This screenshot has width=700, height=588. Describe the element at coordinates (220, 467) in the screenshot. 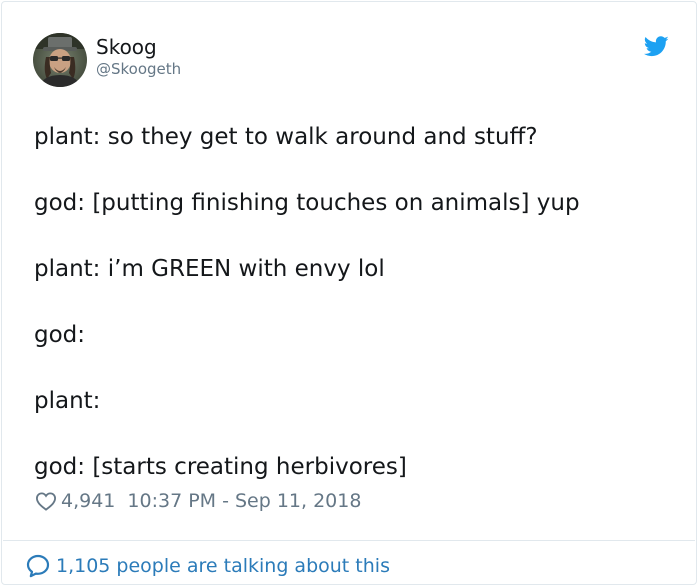

I see `tweet-text-line: god: [starts creating herbivores]` at that location.